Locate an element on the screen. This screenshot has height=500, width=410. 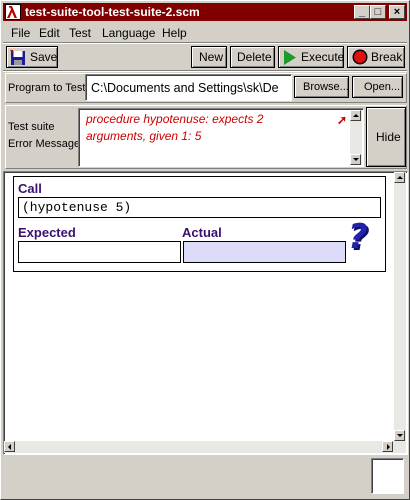
lambda-app-icon is located at coordinates (13, 12).